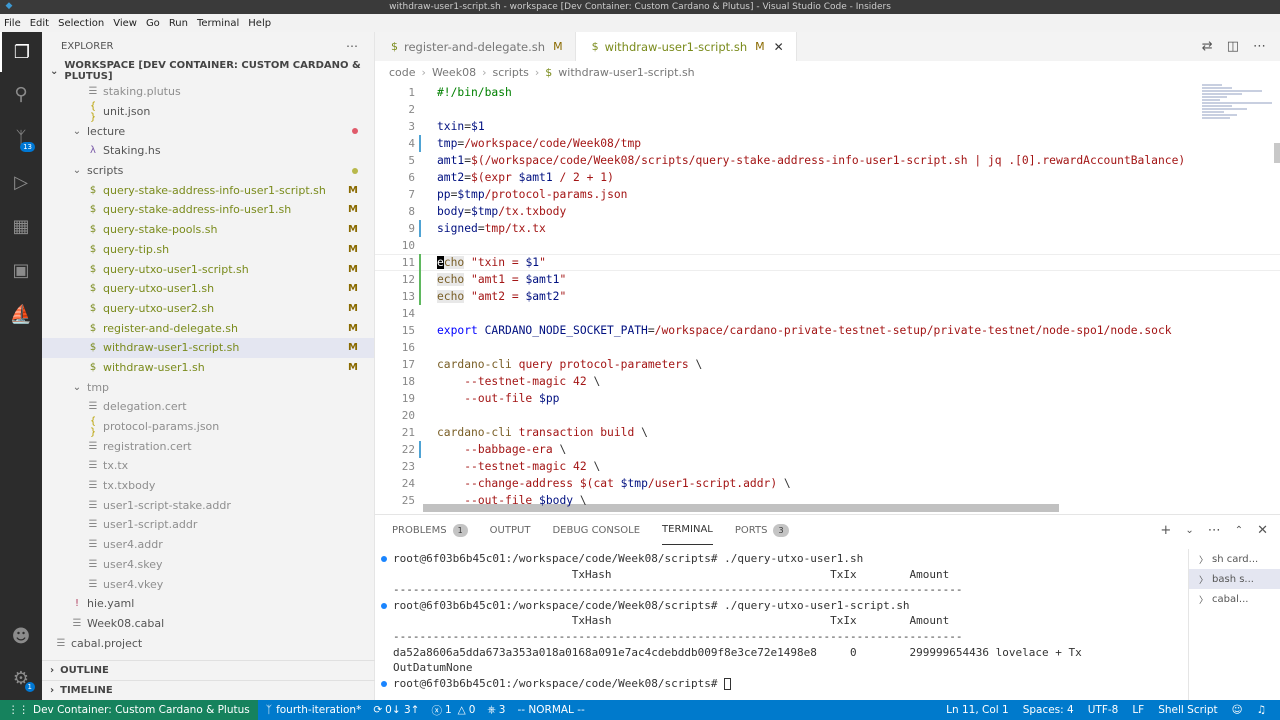  I want to click on notifications-icon: ♫, so click(1261, 710).